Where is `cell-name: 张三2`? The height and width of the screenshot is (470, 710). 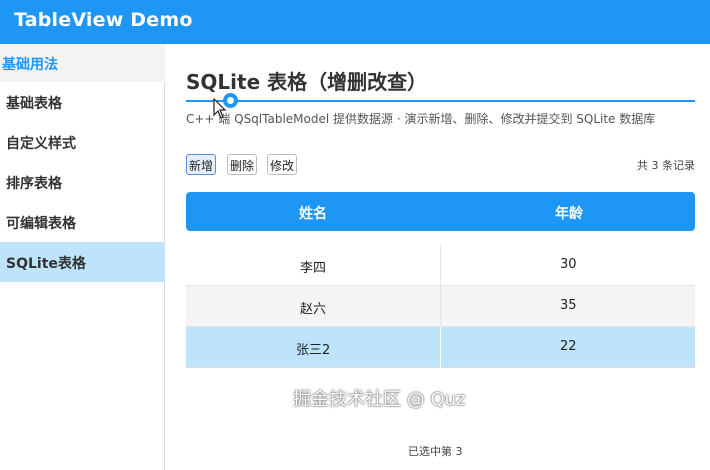 cell-name: 张三2 is located at coordinates (313, 350).